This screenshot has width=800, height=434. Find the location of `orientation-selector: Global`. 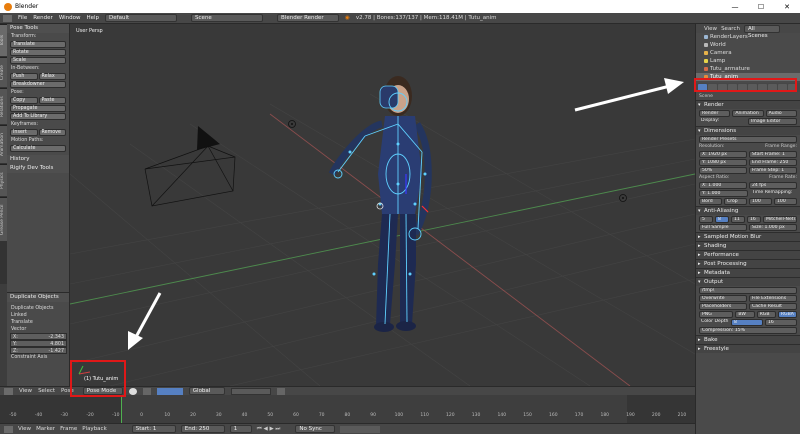

orientation-selector: Global is located at coordinates (206, 391).